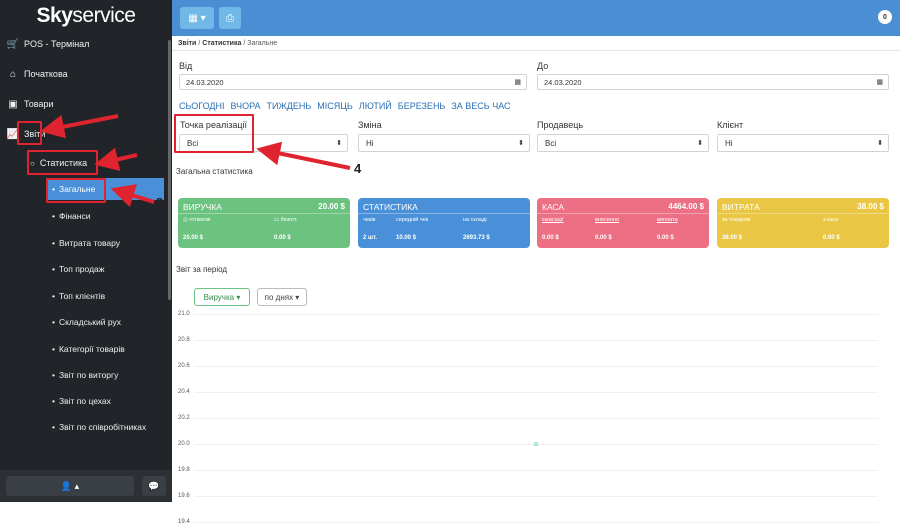  I want to click on sidebar-bottom: 👤 ▴ 💬, so click(86, 486).